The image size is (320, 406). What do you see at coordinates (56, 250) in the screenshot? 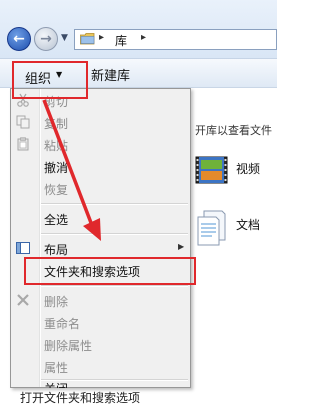
I see `menu-item-label: 布局` at bounding box center [56, 250].